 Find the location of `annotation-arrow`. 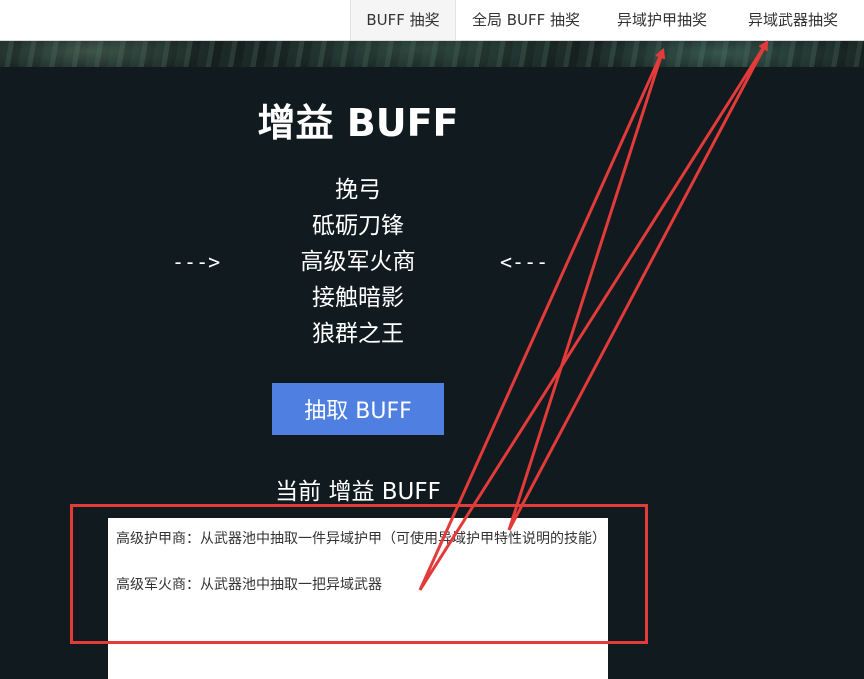

annotation-arrow is located at coordinates (586, 289).